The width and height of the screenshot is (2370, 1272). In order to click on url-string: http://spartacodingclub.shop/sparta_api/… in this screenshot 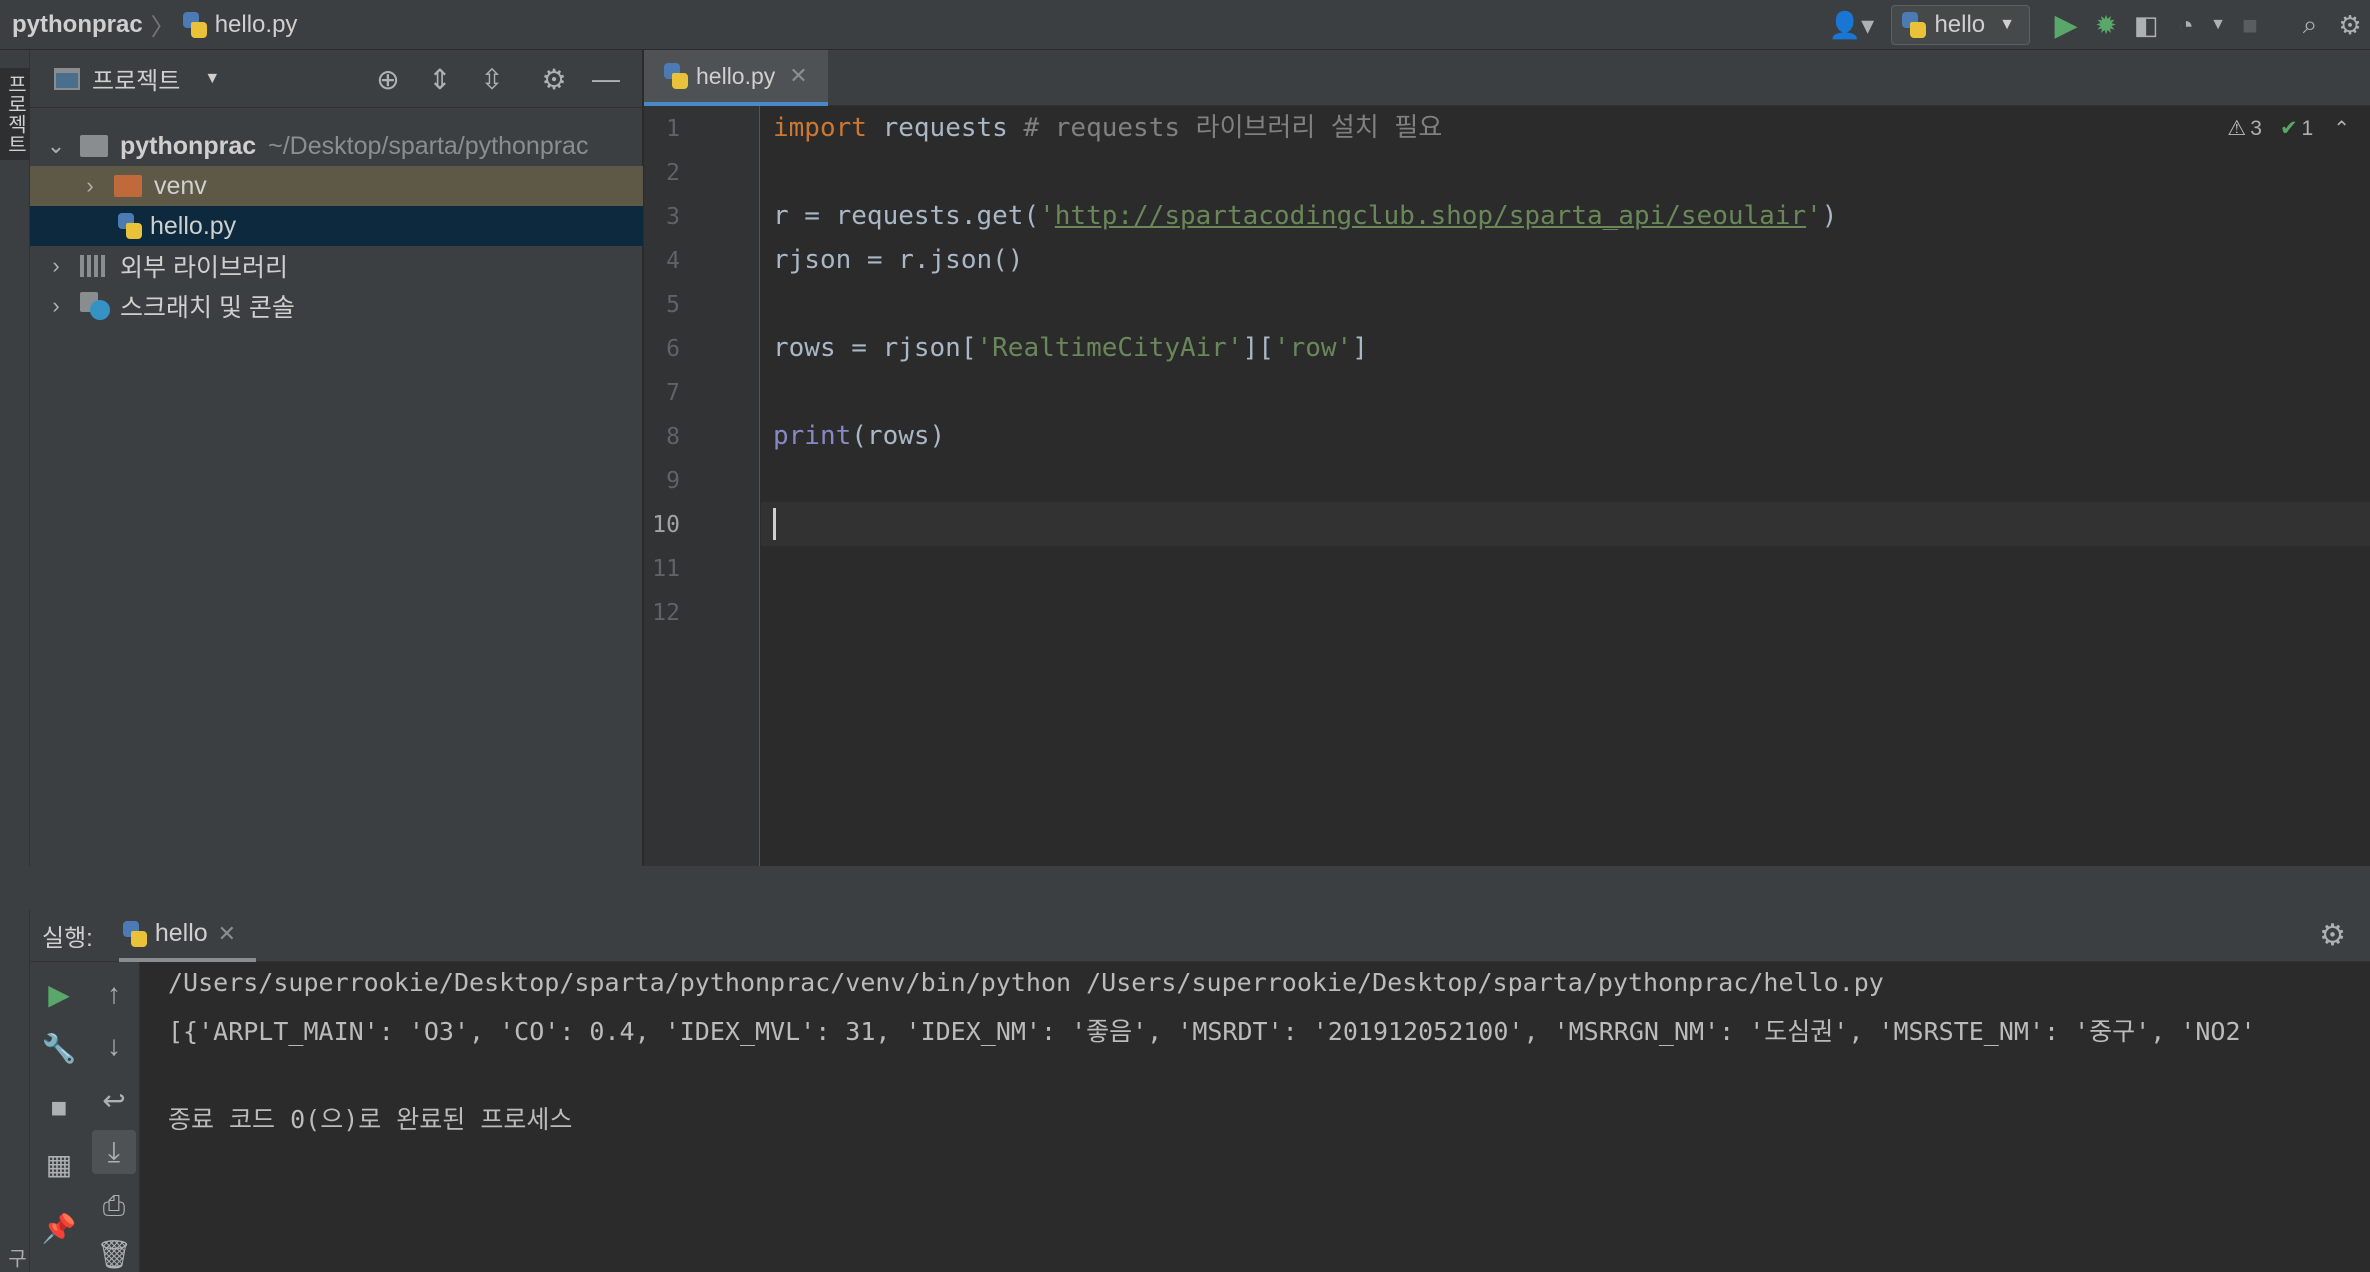, I will do `click(1430, 216)`.